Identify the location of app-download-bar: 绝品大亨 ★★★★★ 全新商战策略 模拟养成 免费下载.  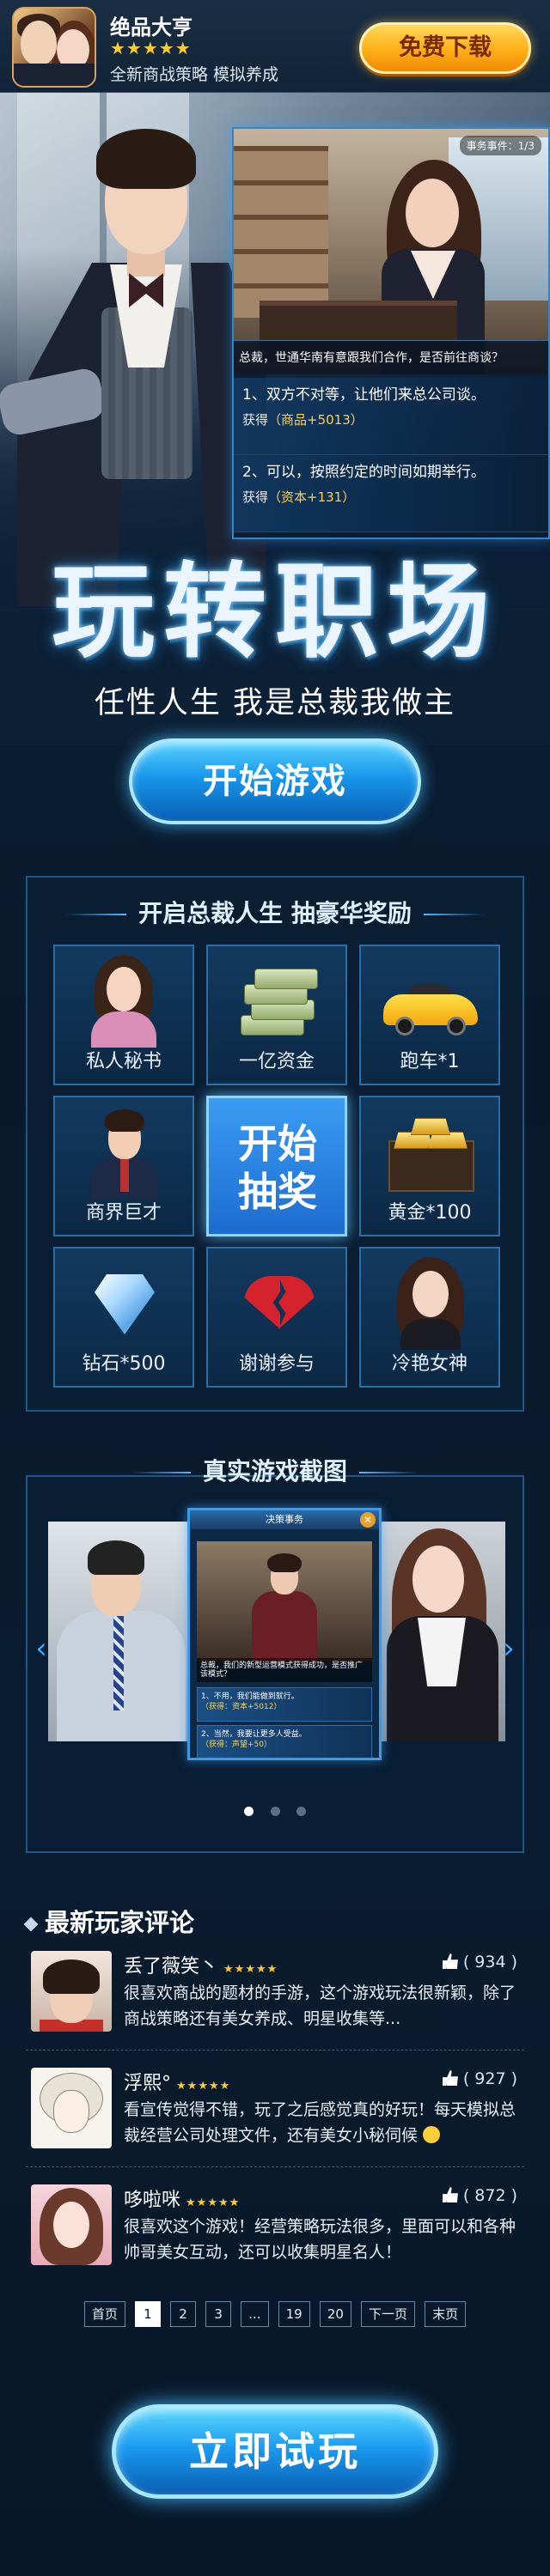
(275, 46).